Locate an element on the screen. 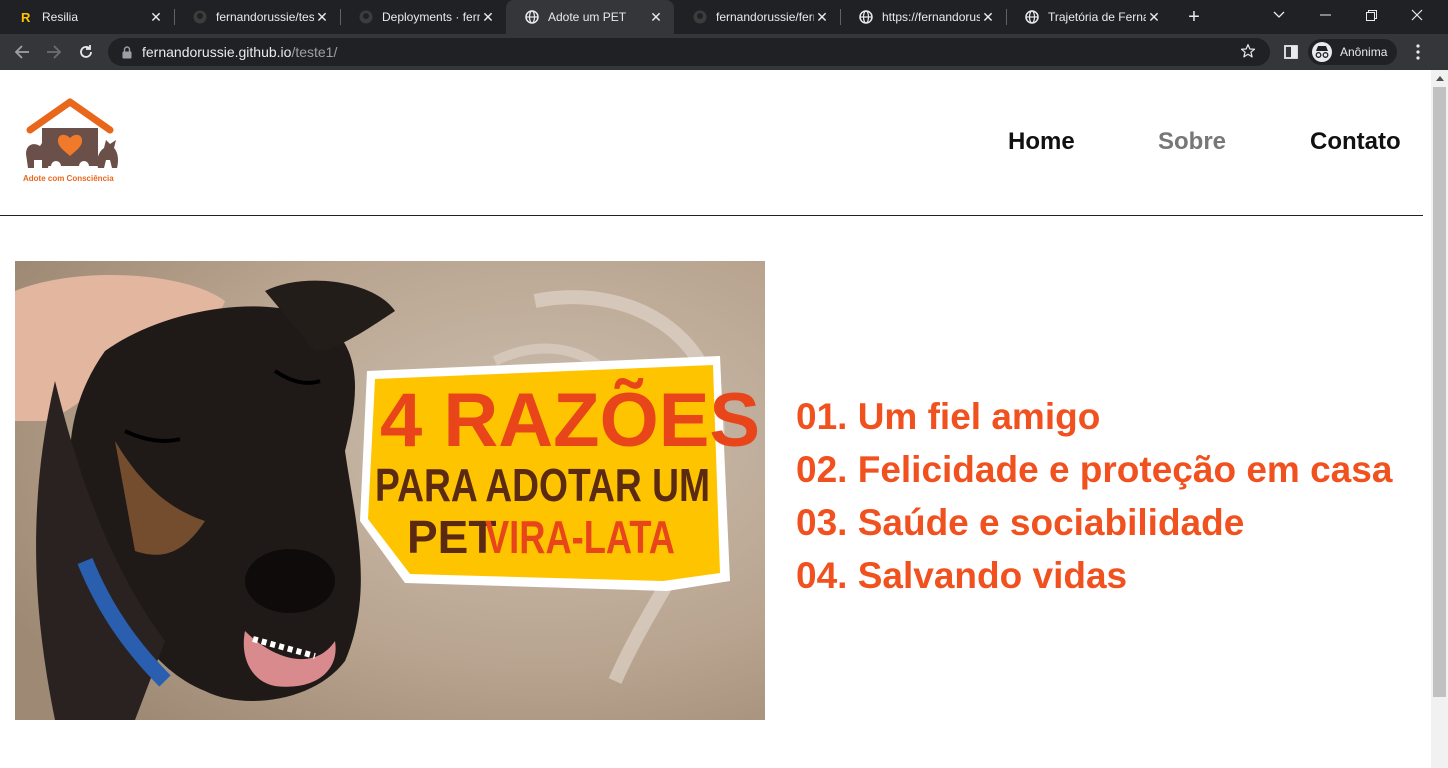 This screenshot has height=768, width=1448. headline-line3-b: VIRA-LATA is located at coordinates (580, 537).